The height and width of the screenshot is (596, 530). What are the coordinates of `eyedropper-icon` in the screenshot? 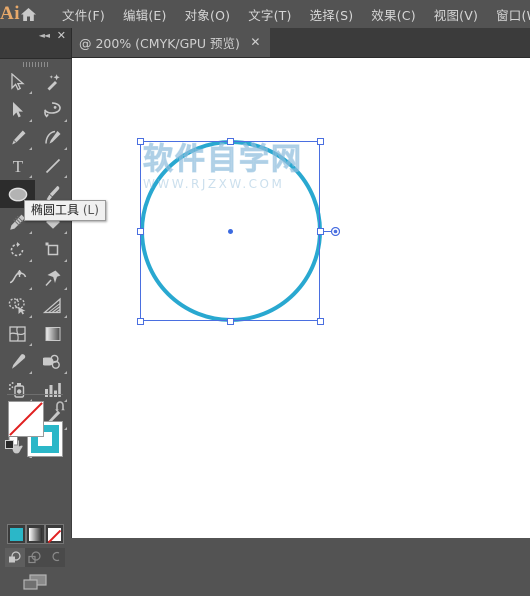 It's located at (18, 361).